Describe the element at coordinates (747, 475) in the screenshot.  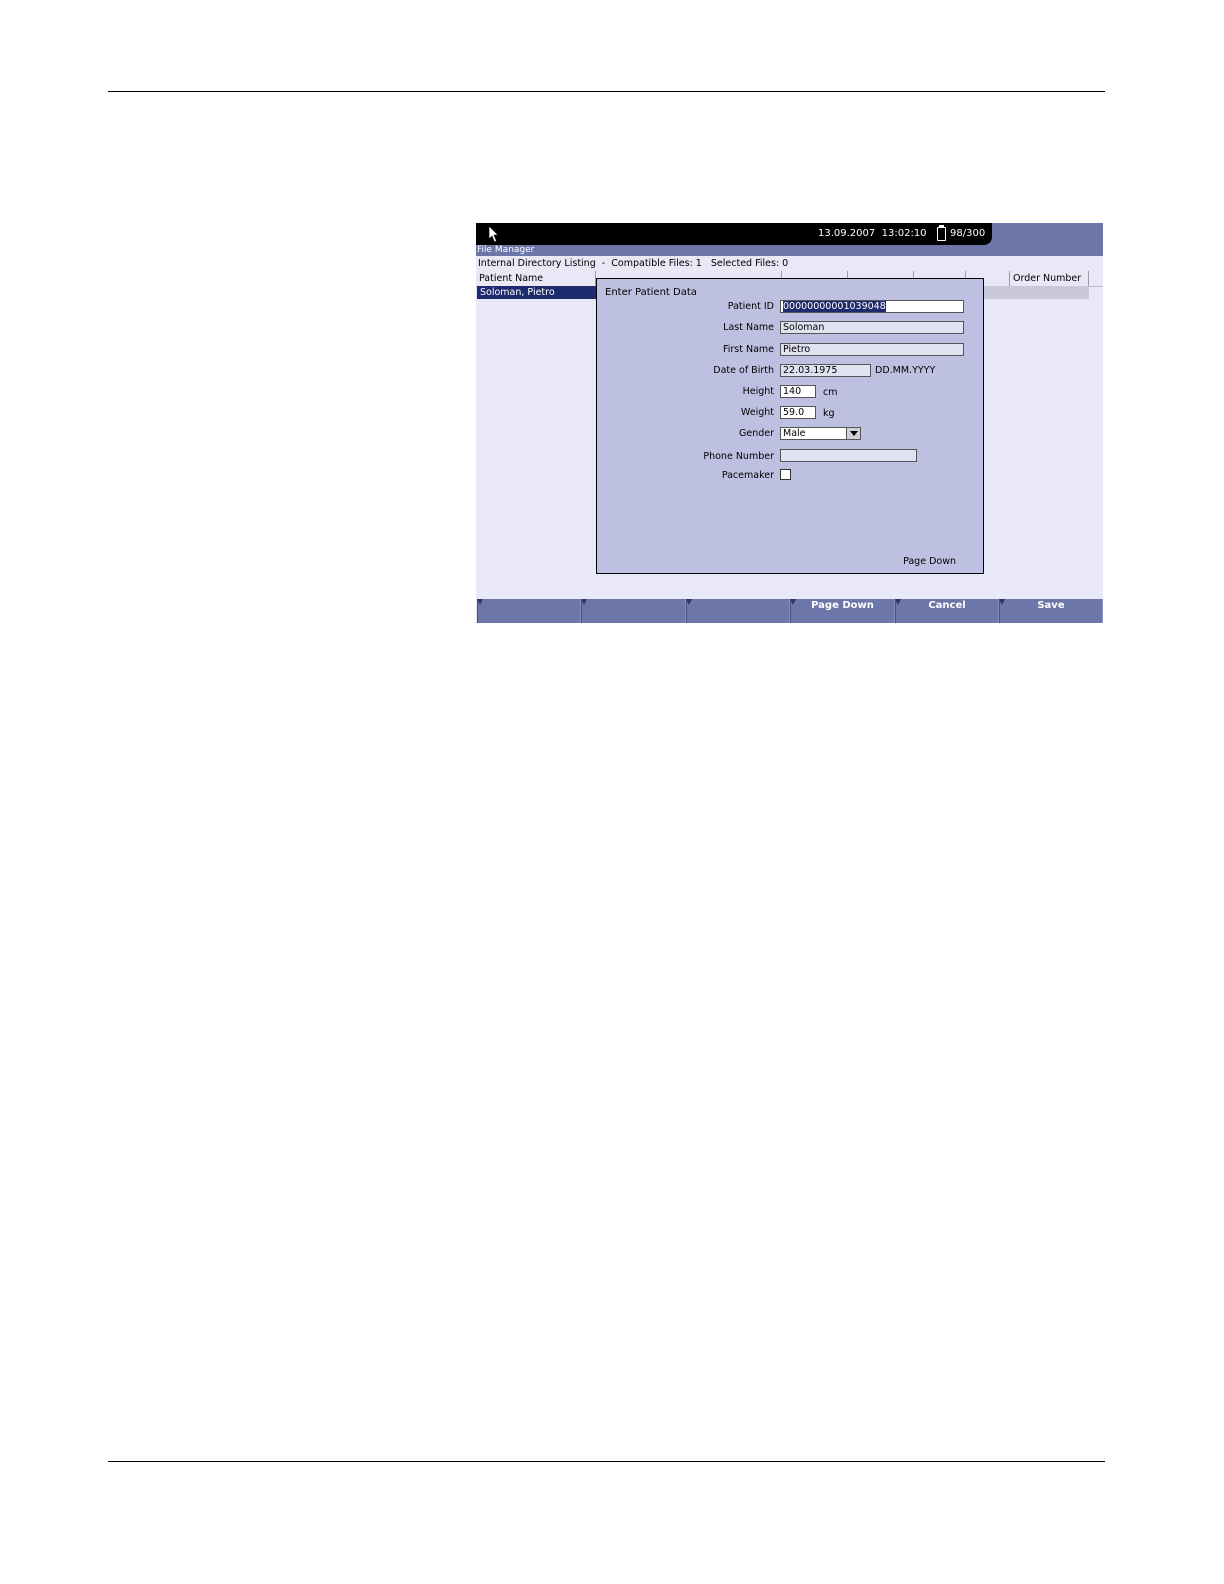
I see `pacemaker-label: Pacemaker` at that location.